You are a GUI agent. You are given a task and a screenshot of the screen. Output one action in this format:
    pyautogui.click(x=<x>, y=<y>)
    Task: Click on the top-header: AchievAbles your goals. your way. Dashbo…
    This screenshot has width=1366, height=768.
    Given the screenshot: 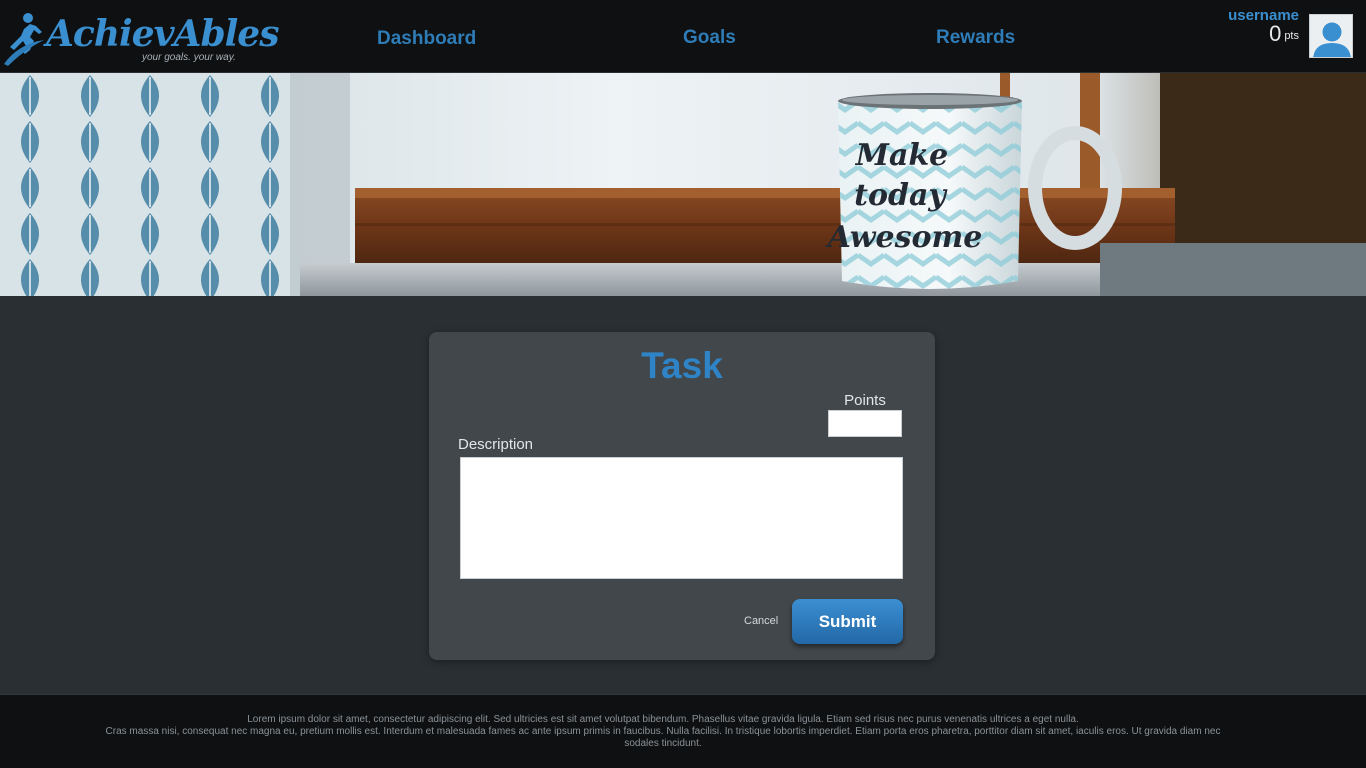 What is the action you would take?
    pyautogui.click(x=683, y=36)
    